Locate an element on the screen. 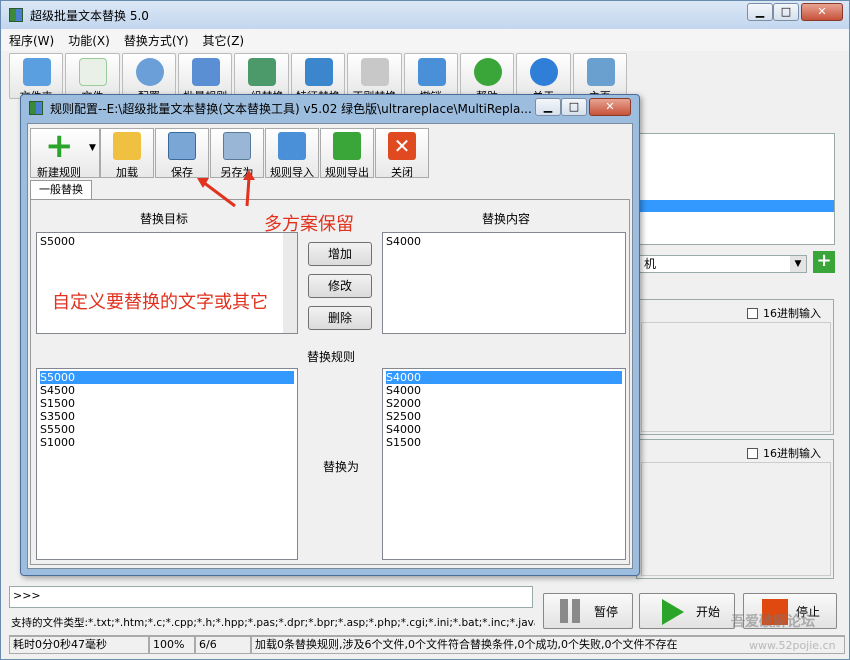  start-button: 开始 is located at coordinates (687, 611).